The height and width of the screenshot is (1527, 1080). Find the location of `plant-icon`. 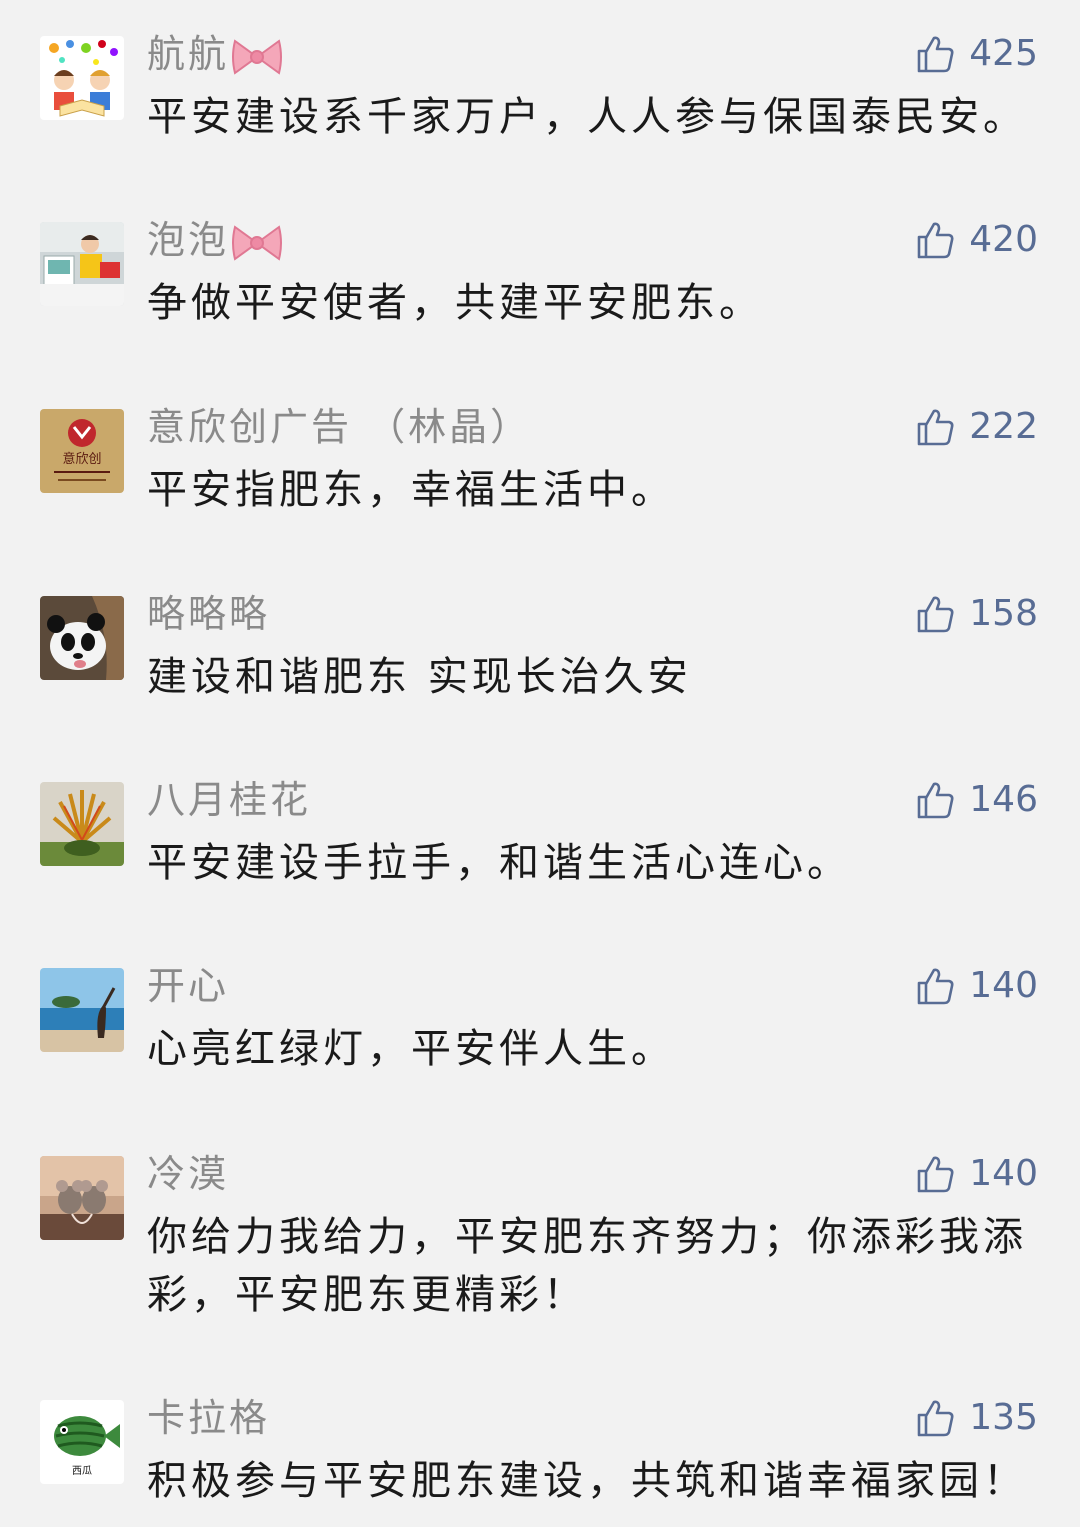

plant-icon is located at coordinates (82, 824).